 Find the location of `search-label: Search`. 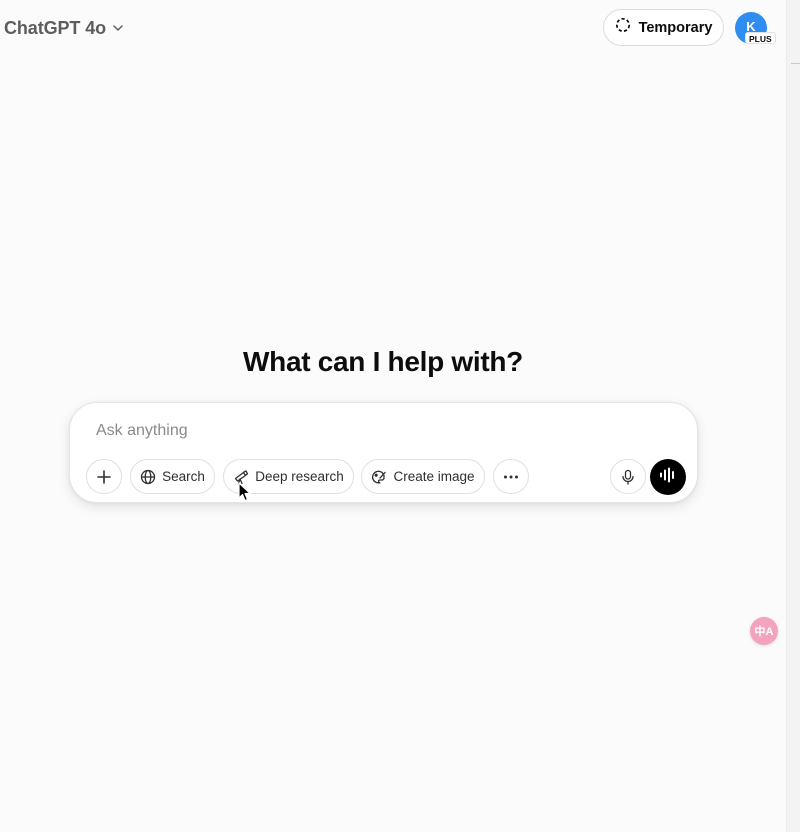

search-label: Search is located at coordinates (183, 476).